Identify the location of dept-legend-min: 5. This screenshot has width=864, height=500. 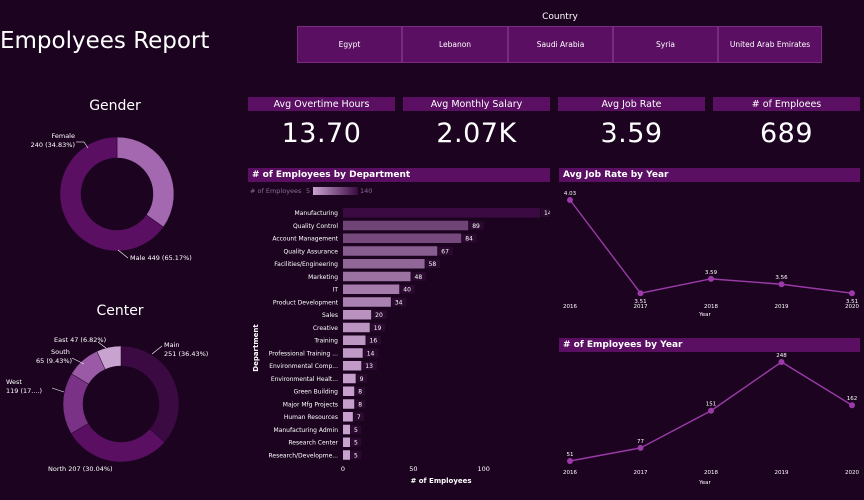
(308, 191).